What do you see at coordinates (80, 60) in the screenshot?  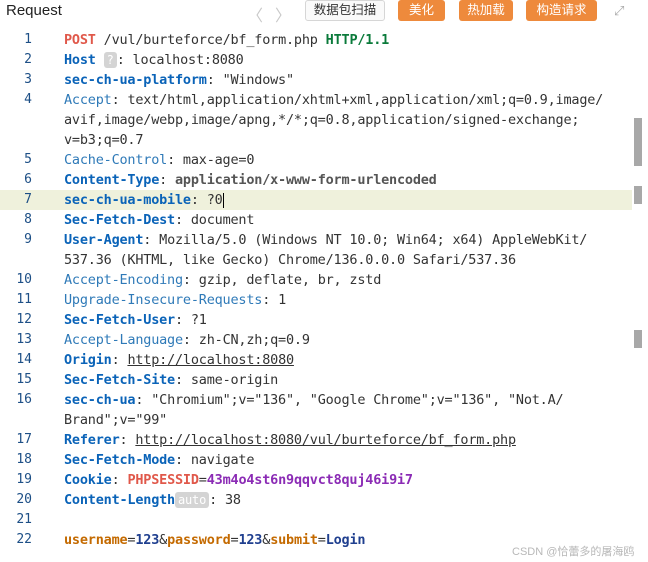 I see `header-key: Host` at bounding box center [80, 60].